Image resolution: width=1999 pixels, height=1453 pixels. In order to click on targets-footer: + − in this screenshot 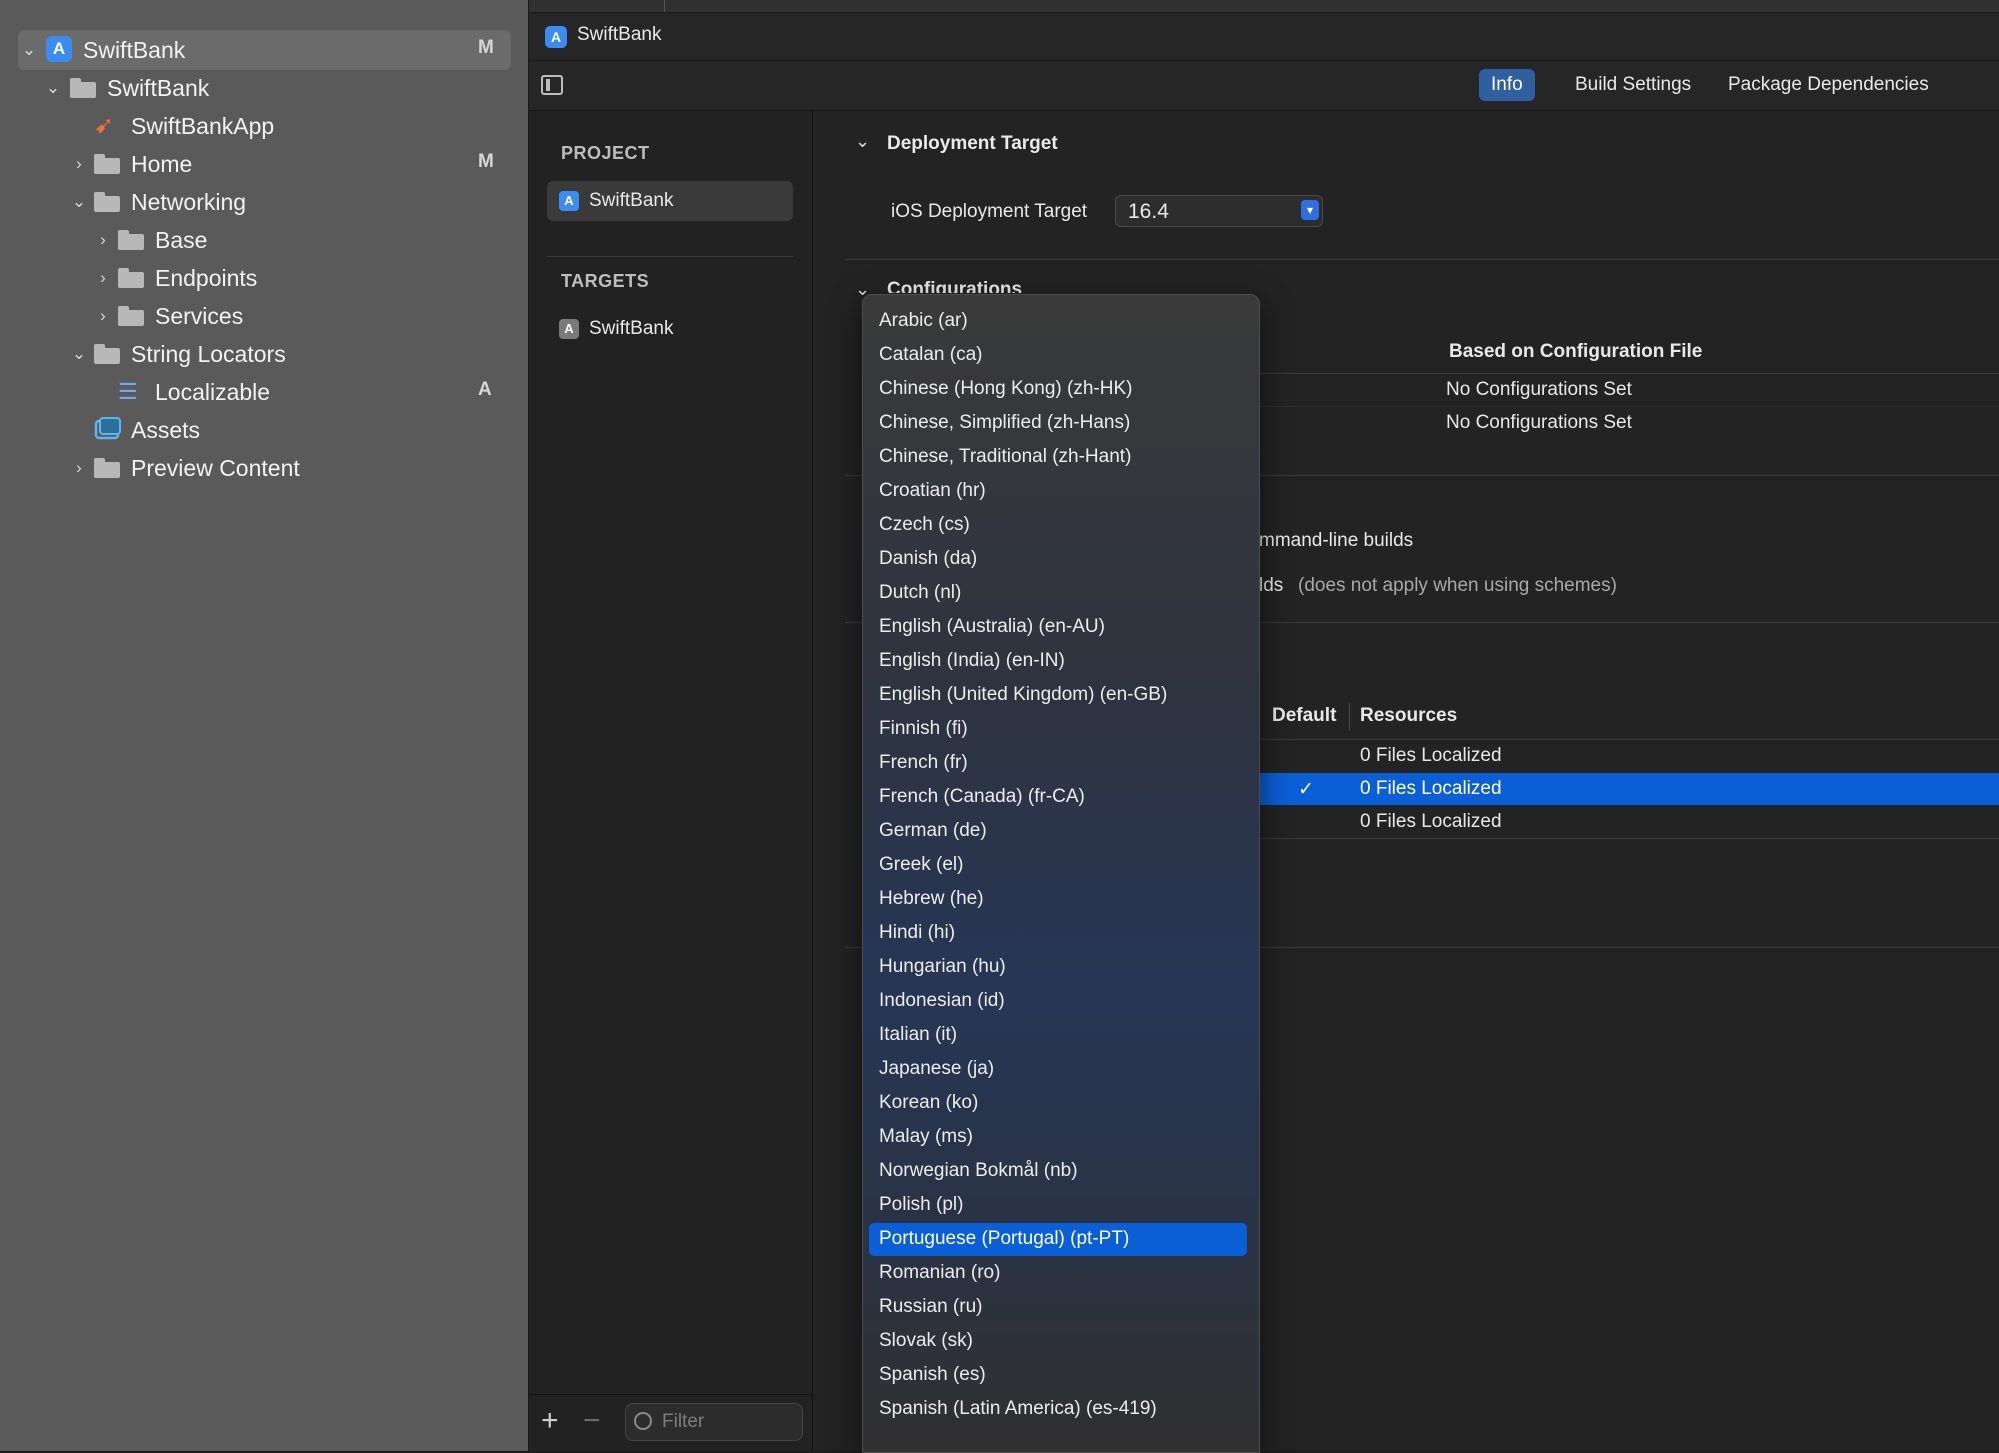, I will do `click(670, 1422)`.